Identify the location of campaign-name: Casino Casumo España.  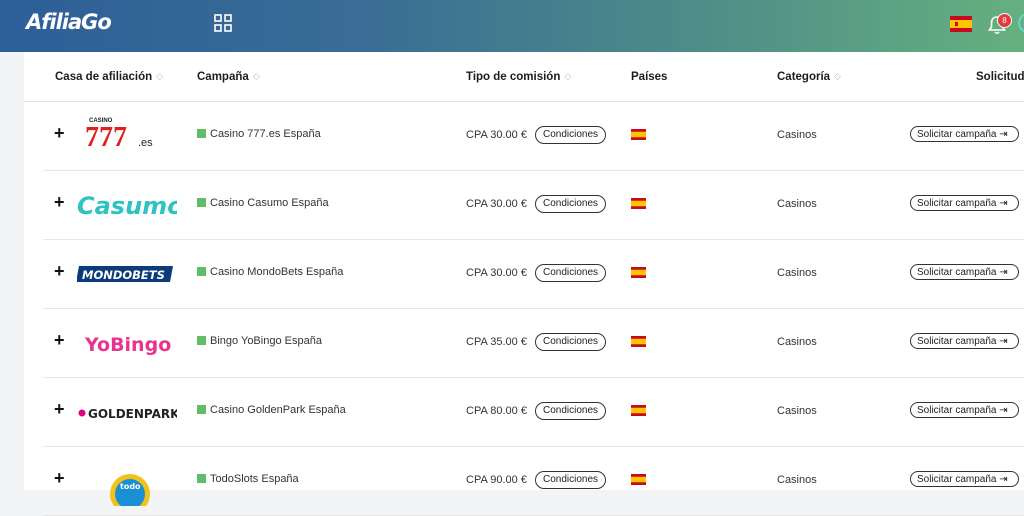
(263, 203).